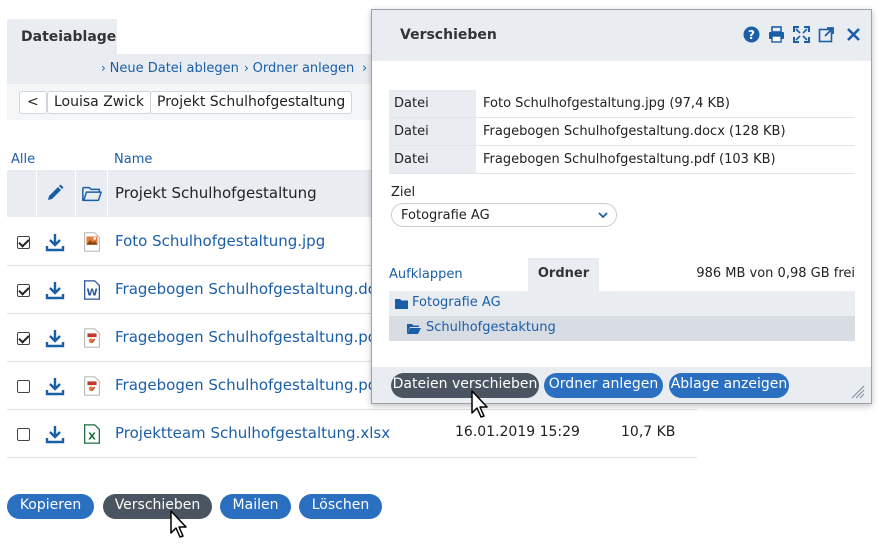 The width and height of the screenshot is (880, 545). I want to click on delete-button: Löschen, so click(340, 506).